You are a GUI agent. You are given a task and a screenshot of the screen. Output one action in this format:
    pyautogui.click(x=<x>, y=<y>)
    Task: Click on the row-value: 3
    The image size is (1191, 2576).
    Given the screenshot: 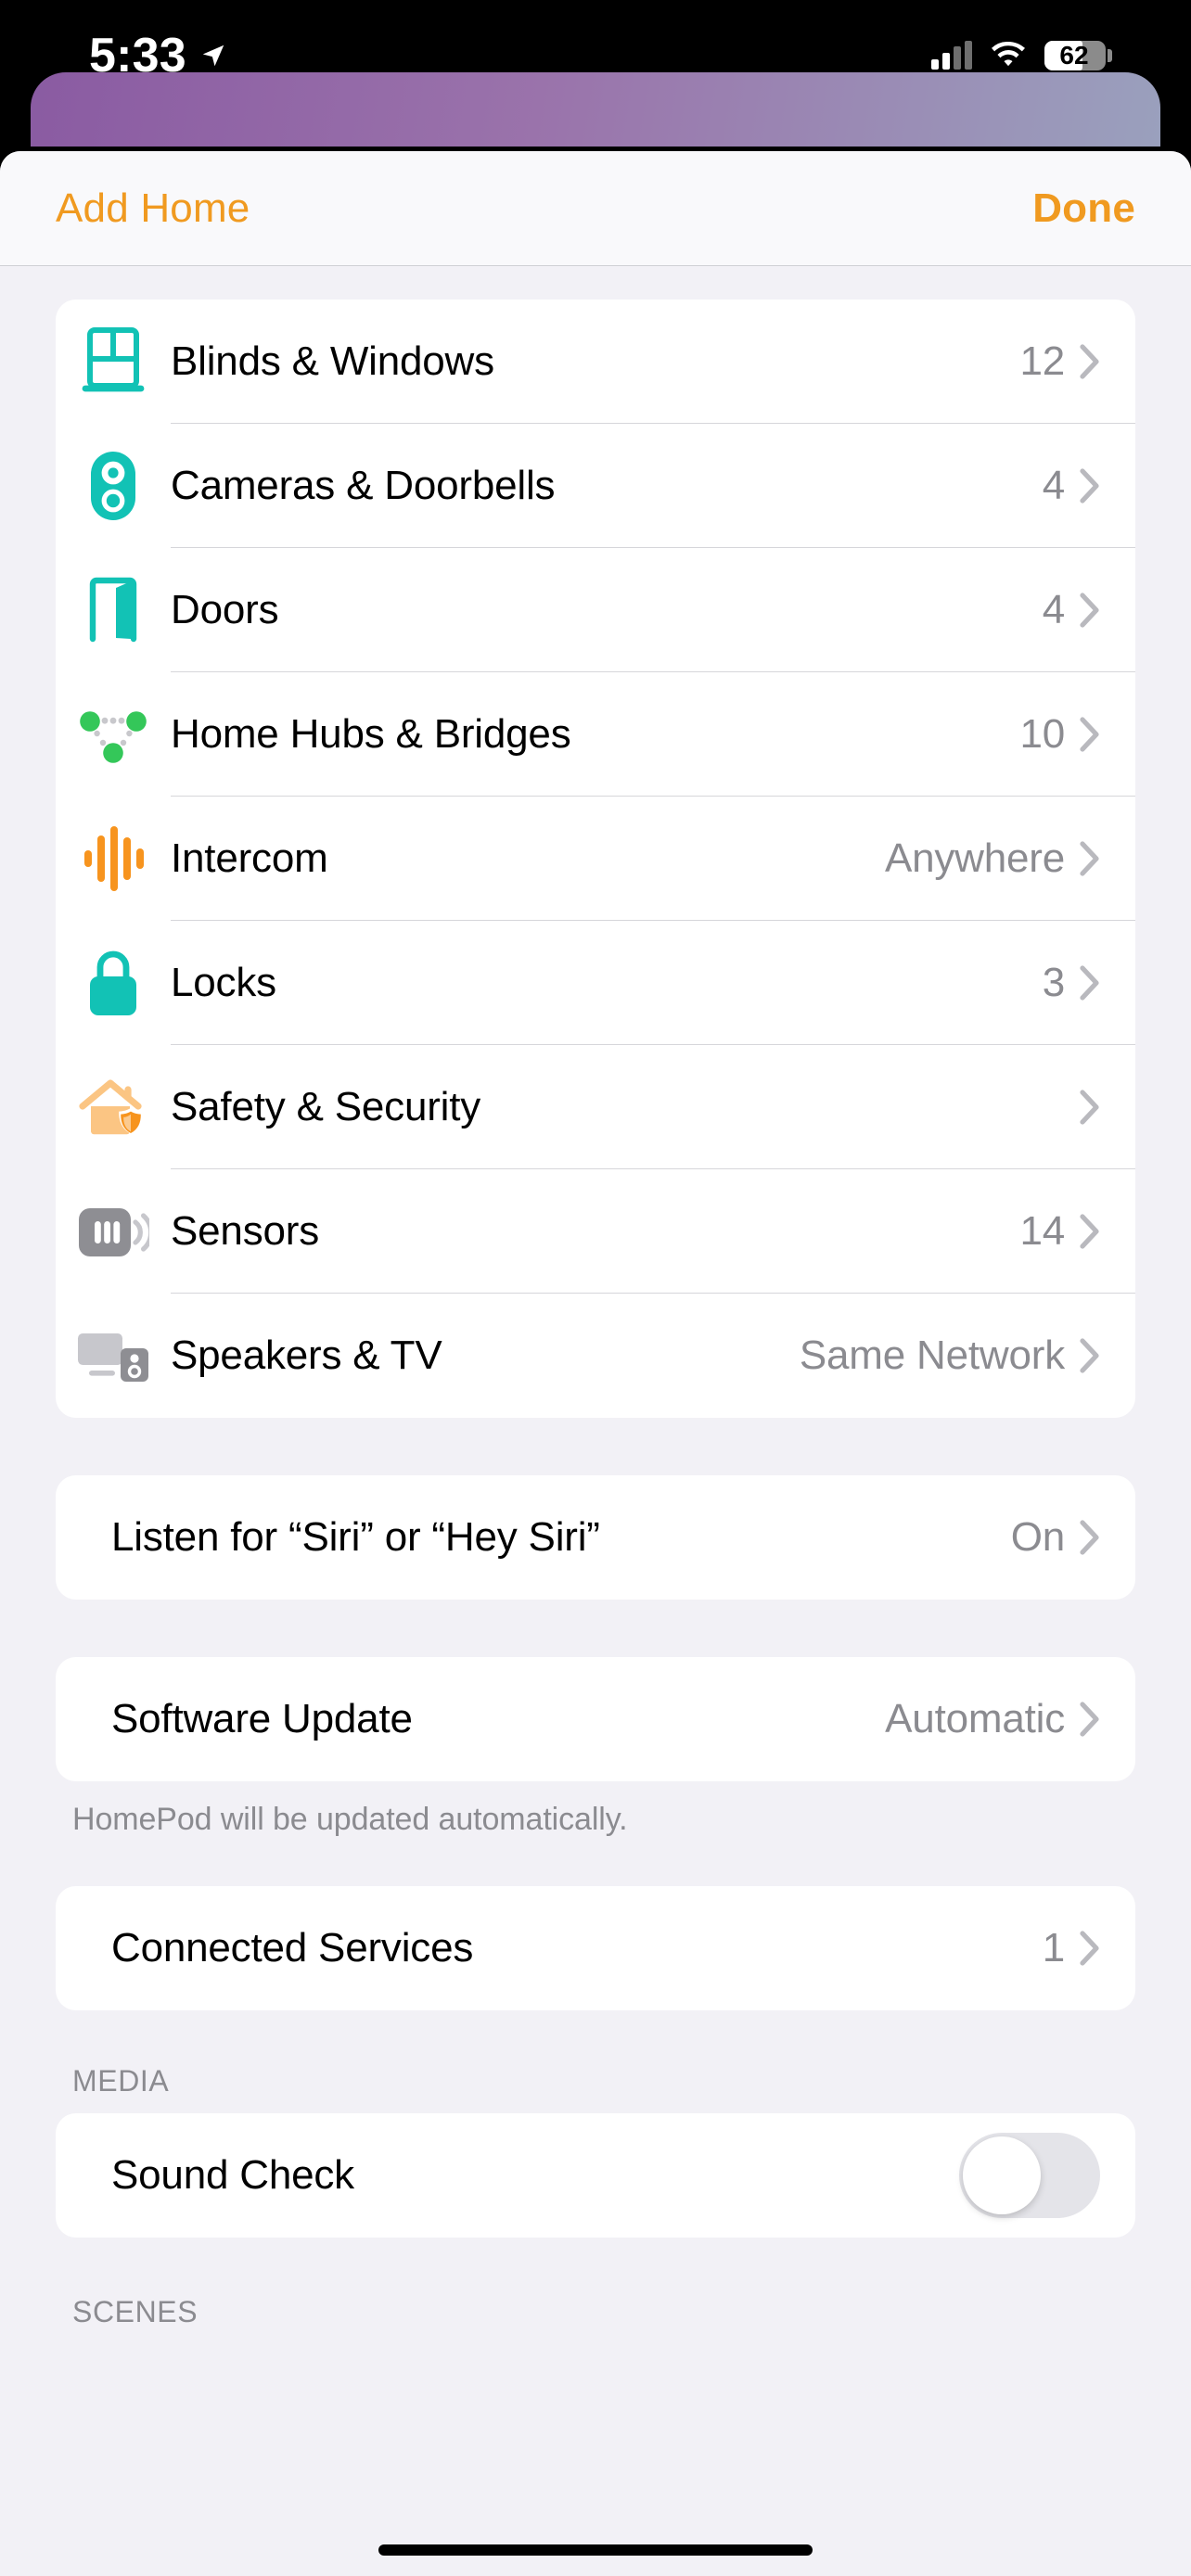 What is the action you would take?
    pyautogui.click(x=1053, y=983)
    